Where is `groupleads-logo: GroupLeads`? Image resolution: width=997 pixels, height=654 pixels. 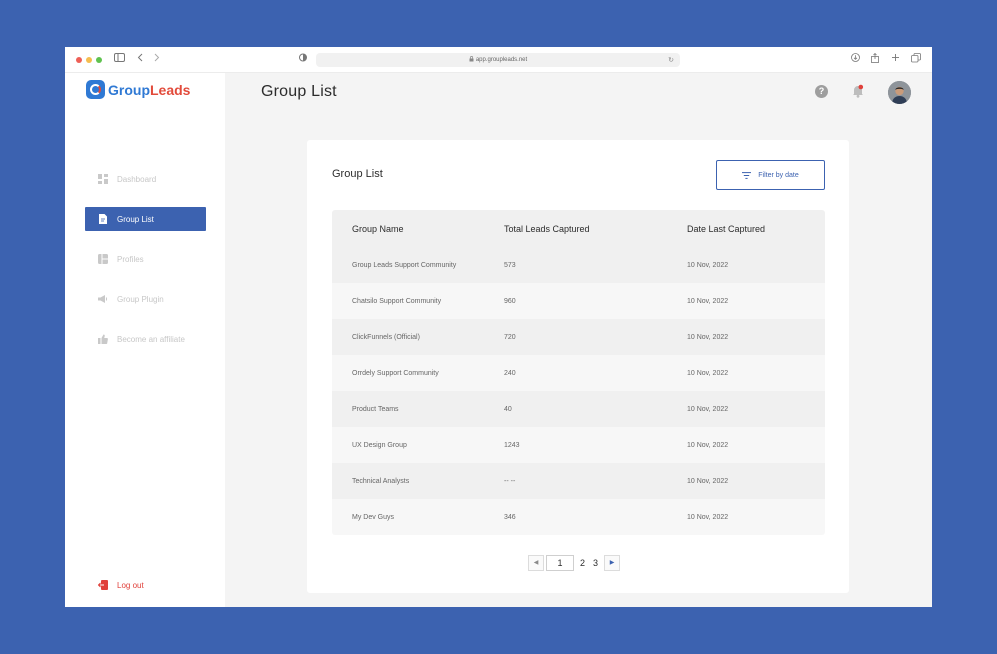
groupleads-logo: GroupLeads is located at coordinates (138, 89).